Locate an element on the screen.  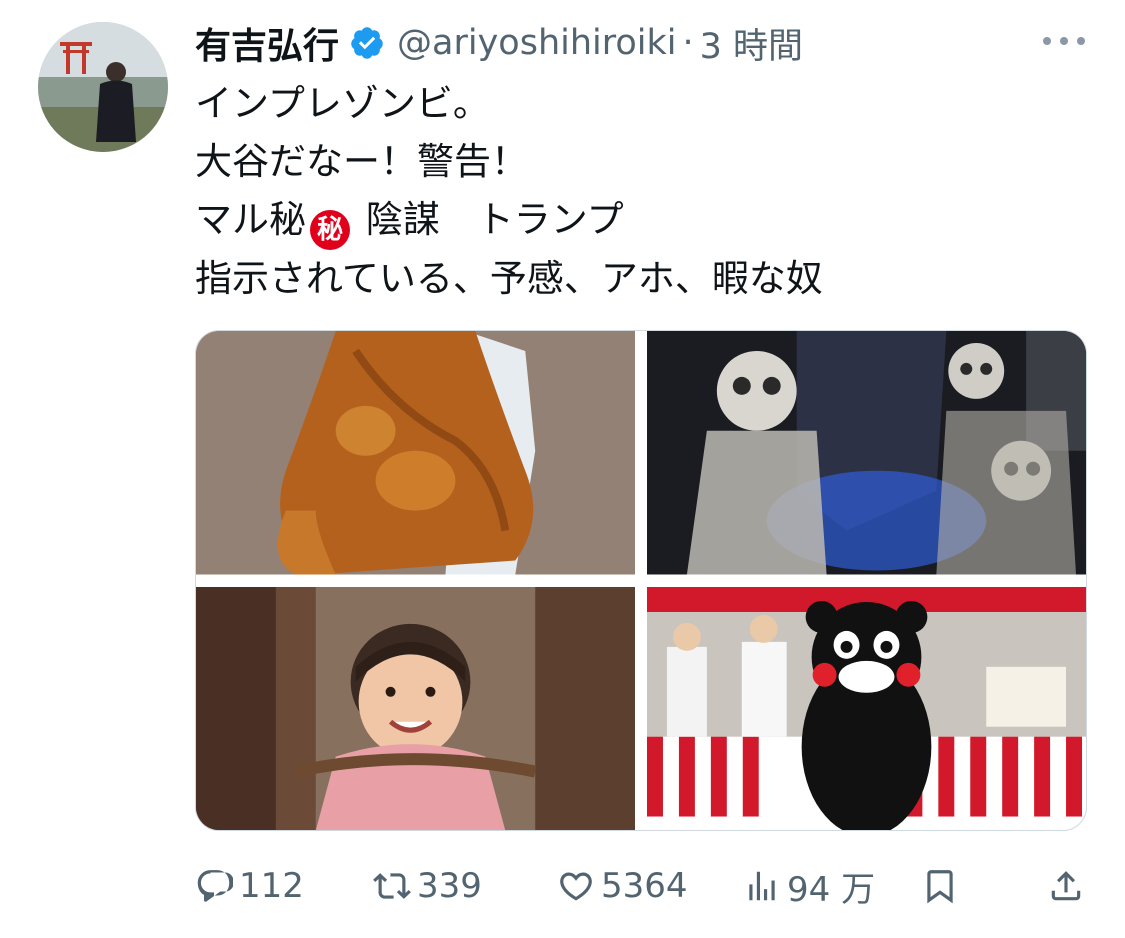
verified-badge-icon is located at coordinates (367, 43).